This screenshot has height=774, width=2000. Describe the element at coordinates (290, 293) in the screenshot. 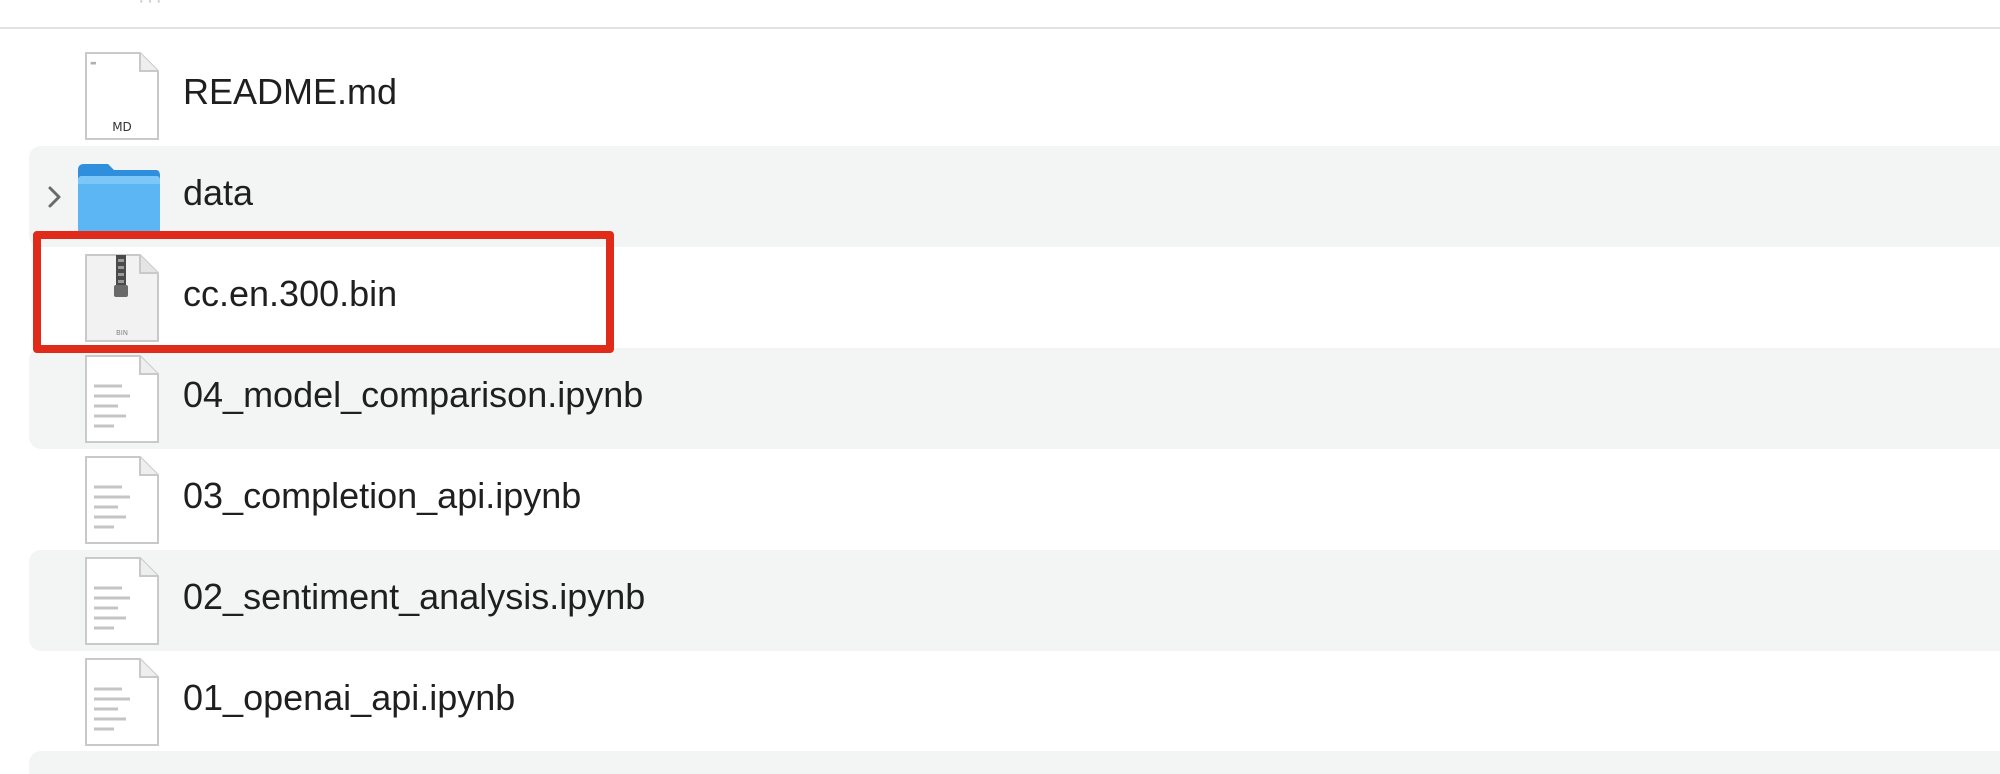

I see `file-name: cc.en.300.bin` at that location.